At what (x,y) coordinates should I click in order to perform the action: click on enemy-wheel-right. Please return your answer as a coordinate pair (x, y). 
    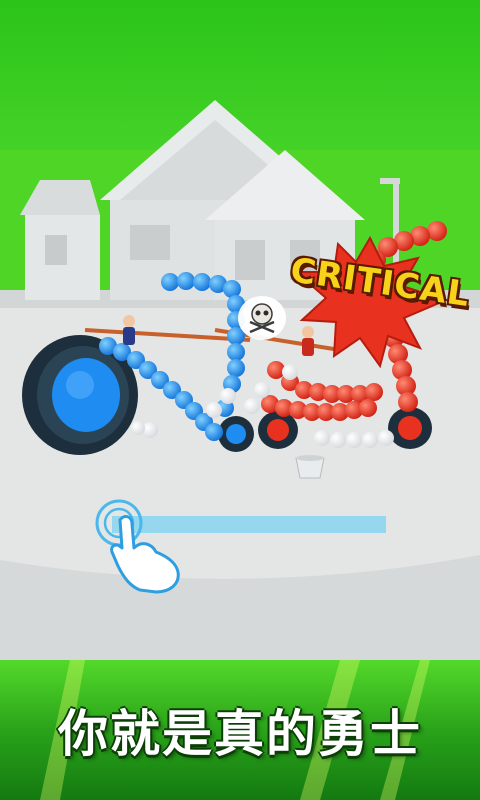
    Looking at the image, I should click on (410, 428).